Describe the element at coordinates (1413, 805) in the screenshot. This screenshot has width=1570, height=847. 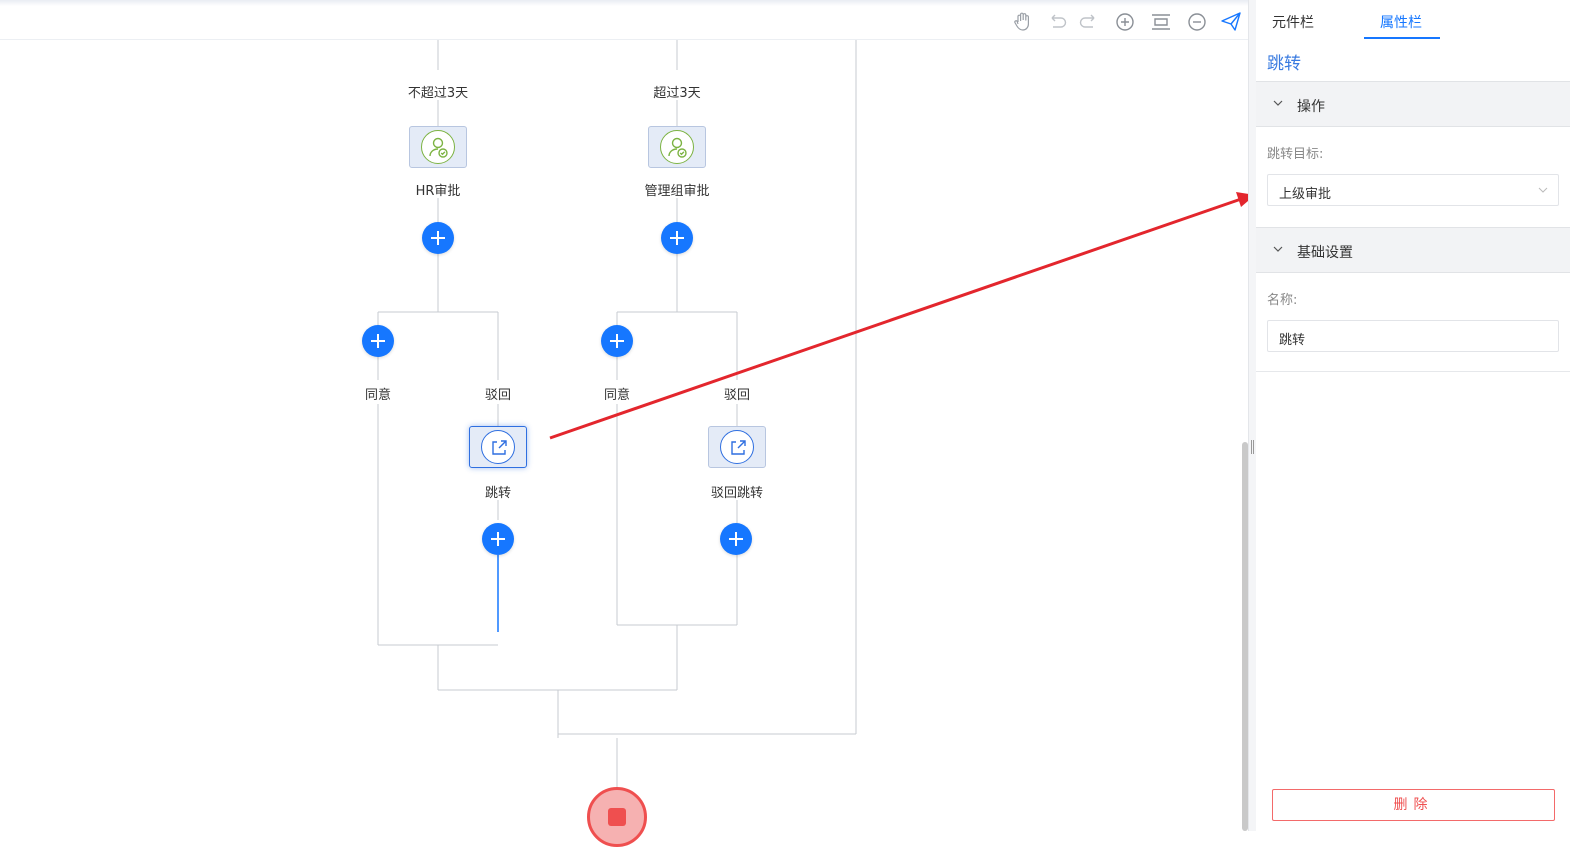
I see `delete-button: 删除` at that location.